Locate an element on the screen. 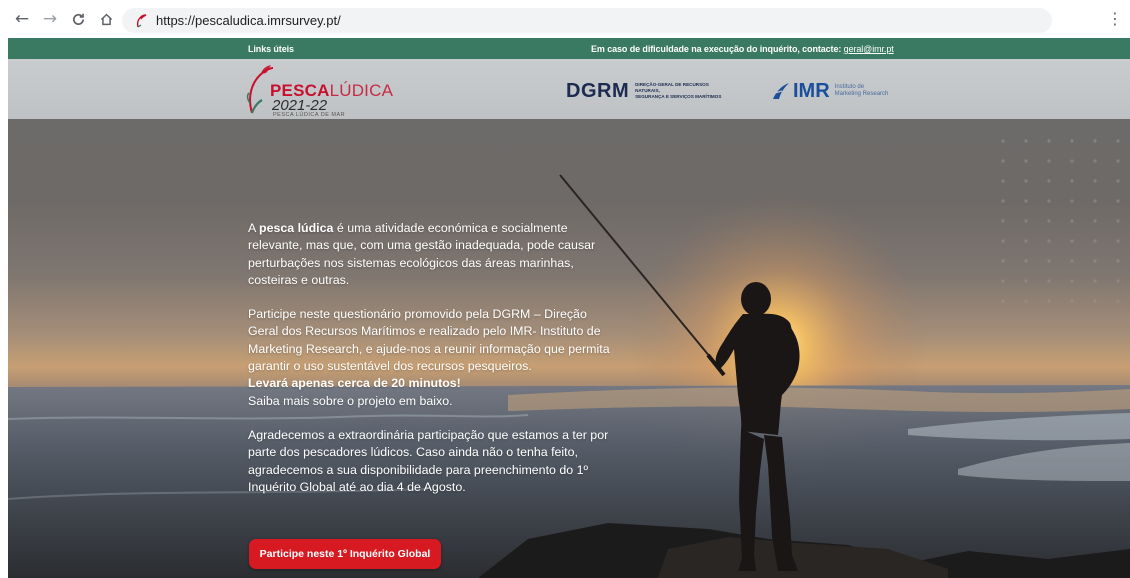 This screenshot has width=1130, height=578. pescaludica-tagline: PESCA LÚDICA DE MAR is located at coordinates (309, 115).